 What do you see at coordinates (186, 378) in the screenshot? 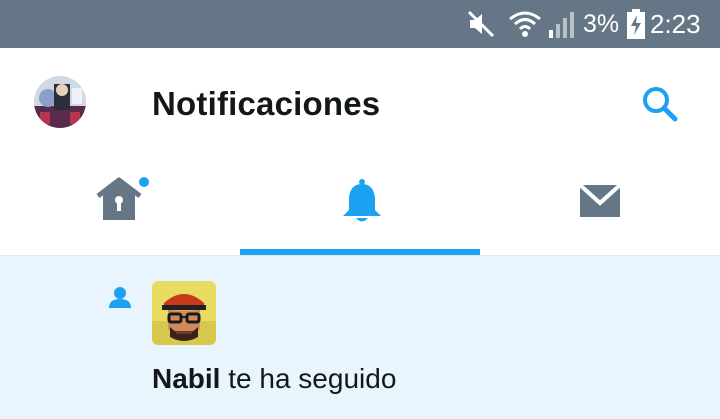
I see `follower-name: Nabil` at bounding box center [186, 378].